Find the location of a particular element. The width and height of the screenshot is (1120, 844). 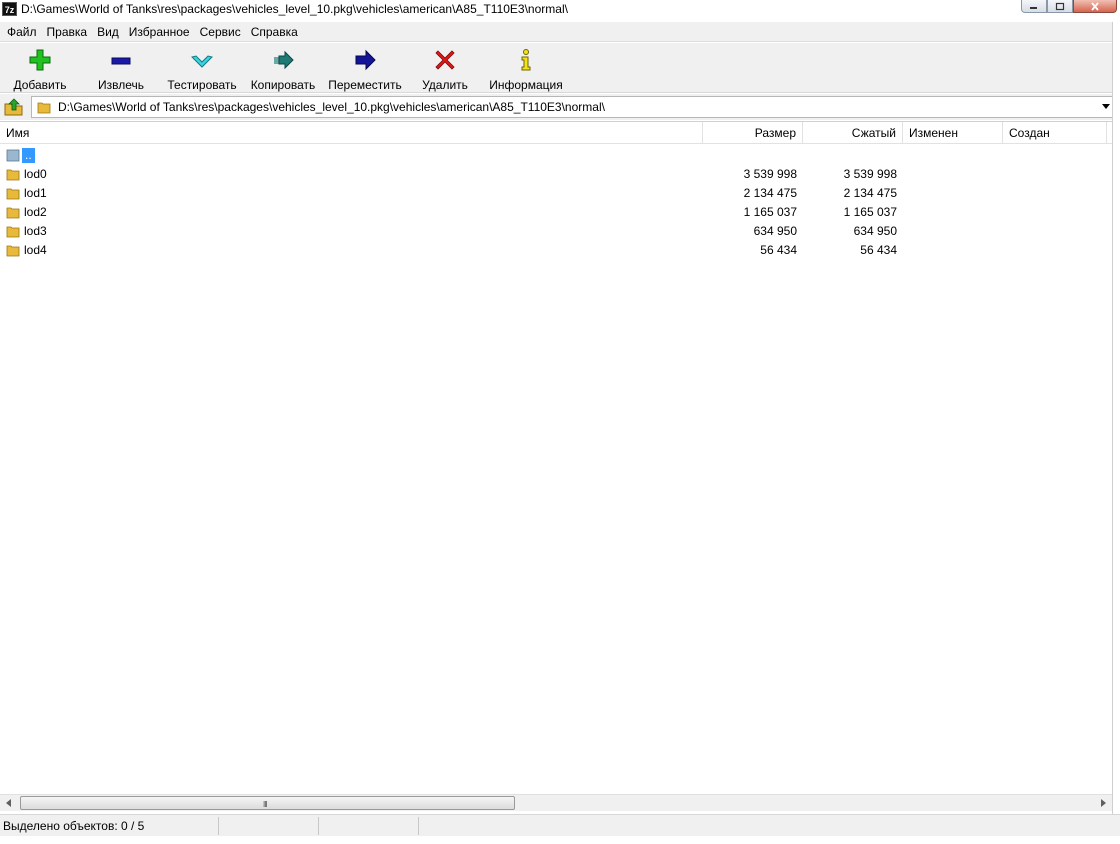

item-packed: 56 434 is located at coordinates (878, 250).